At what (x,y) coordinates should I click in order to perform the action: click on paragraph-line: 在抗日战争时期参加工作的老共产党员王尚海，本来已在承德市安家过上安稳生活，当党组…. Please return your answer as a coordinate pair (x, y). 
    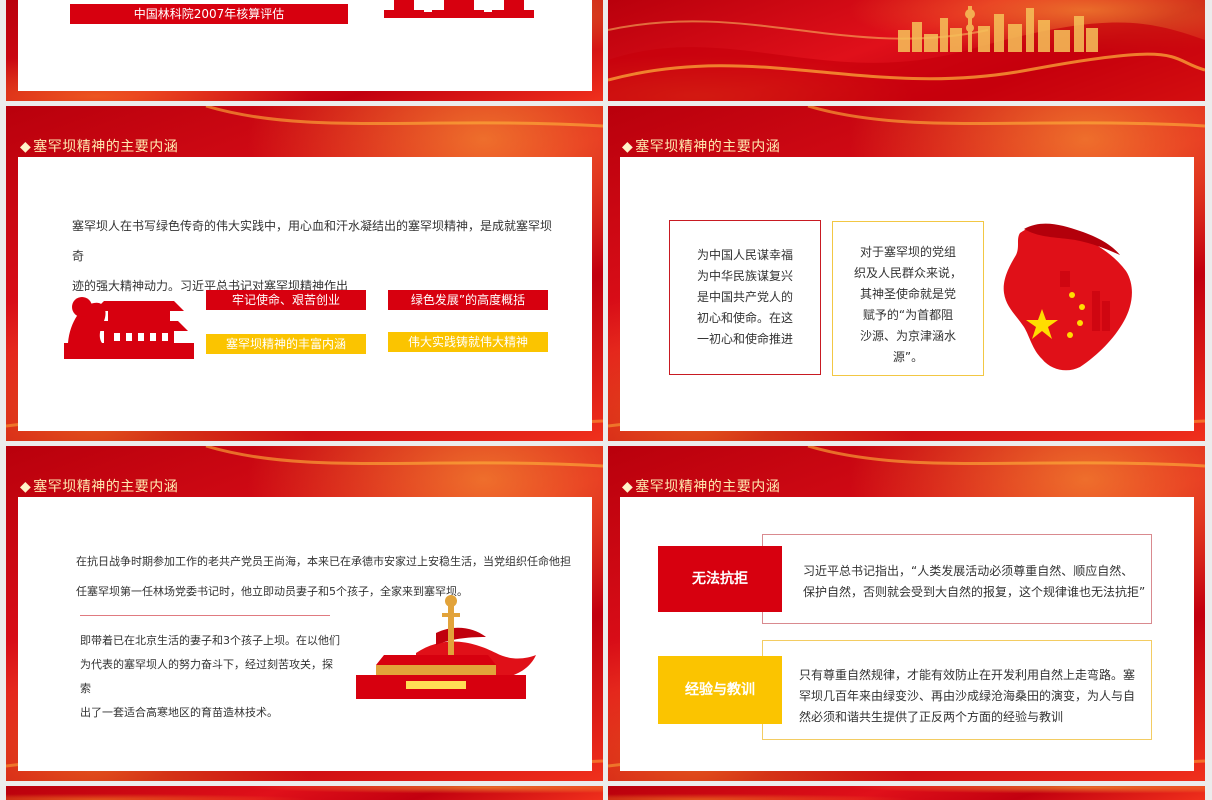
    Looking at the image, I should click on (323, 561).